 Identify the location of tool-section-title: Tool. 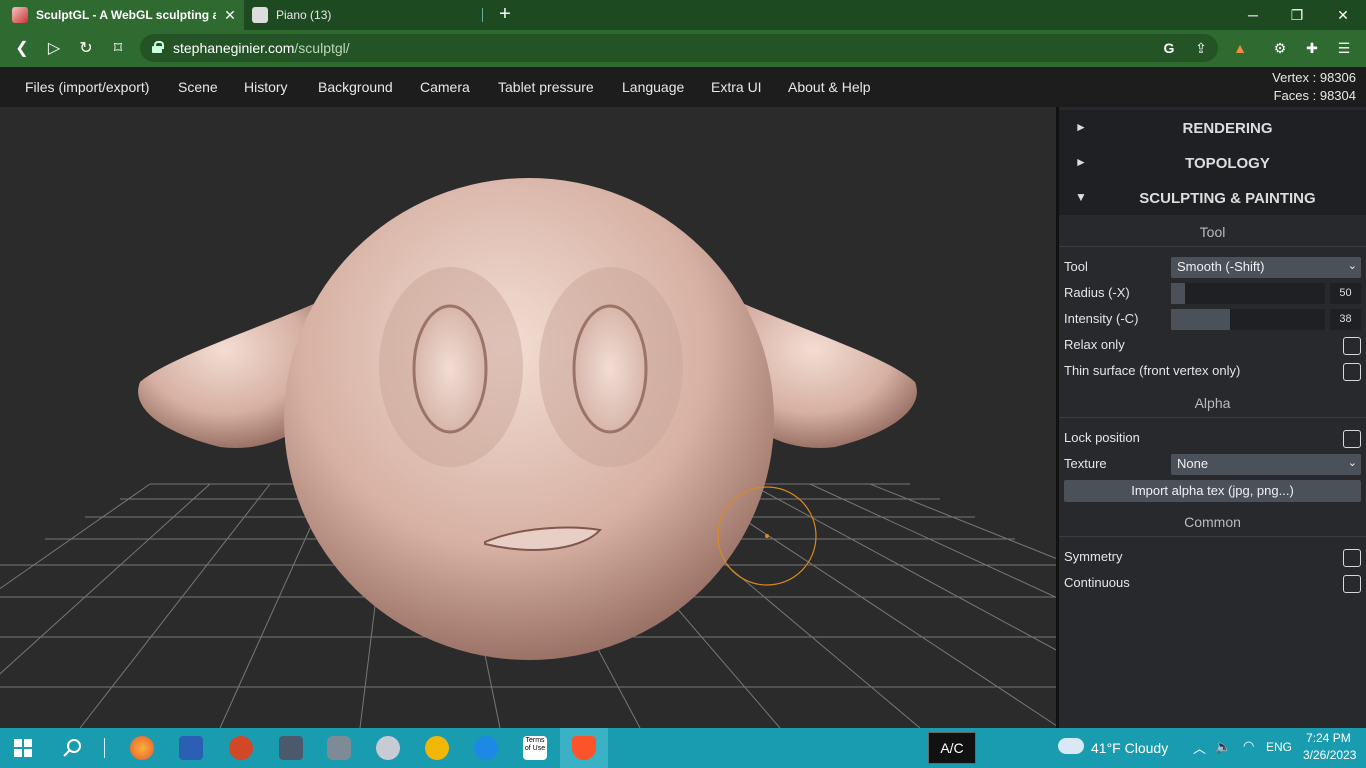
(1212, 232).